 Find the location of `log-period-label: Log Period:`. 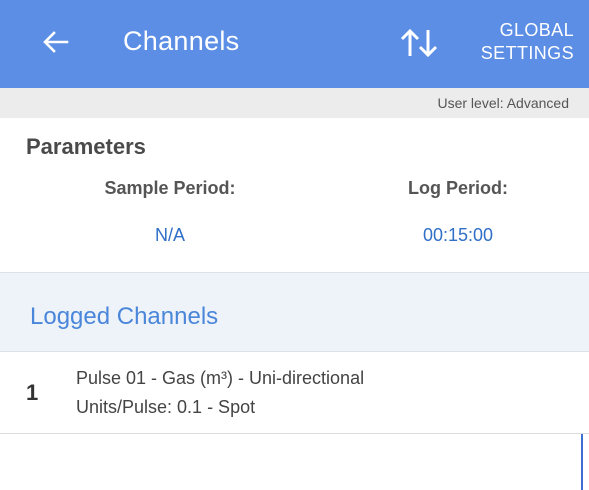

log-period-label: Log Period: is located at coordinates (458, 188).